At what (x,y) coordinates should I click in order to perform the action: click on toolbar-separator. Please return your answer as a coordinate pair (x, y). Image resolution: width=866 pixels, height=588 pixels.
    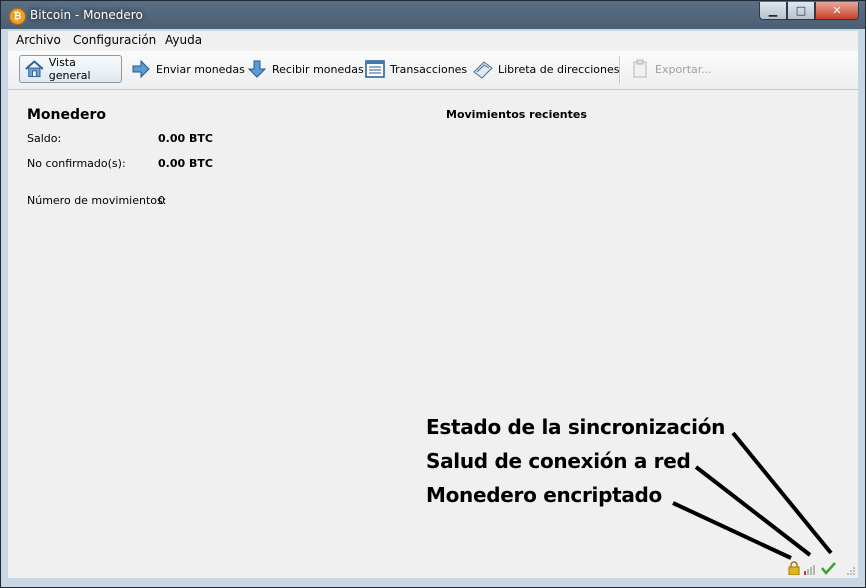
    Looking at the image, I should click on (620, 70).